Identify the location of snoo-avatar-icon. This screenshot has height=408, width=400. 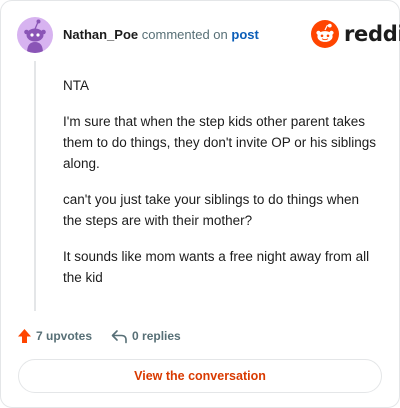
(35, 36).